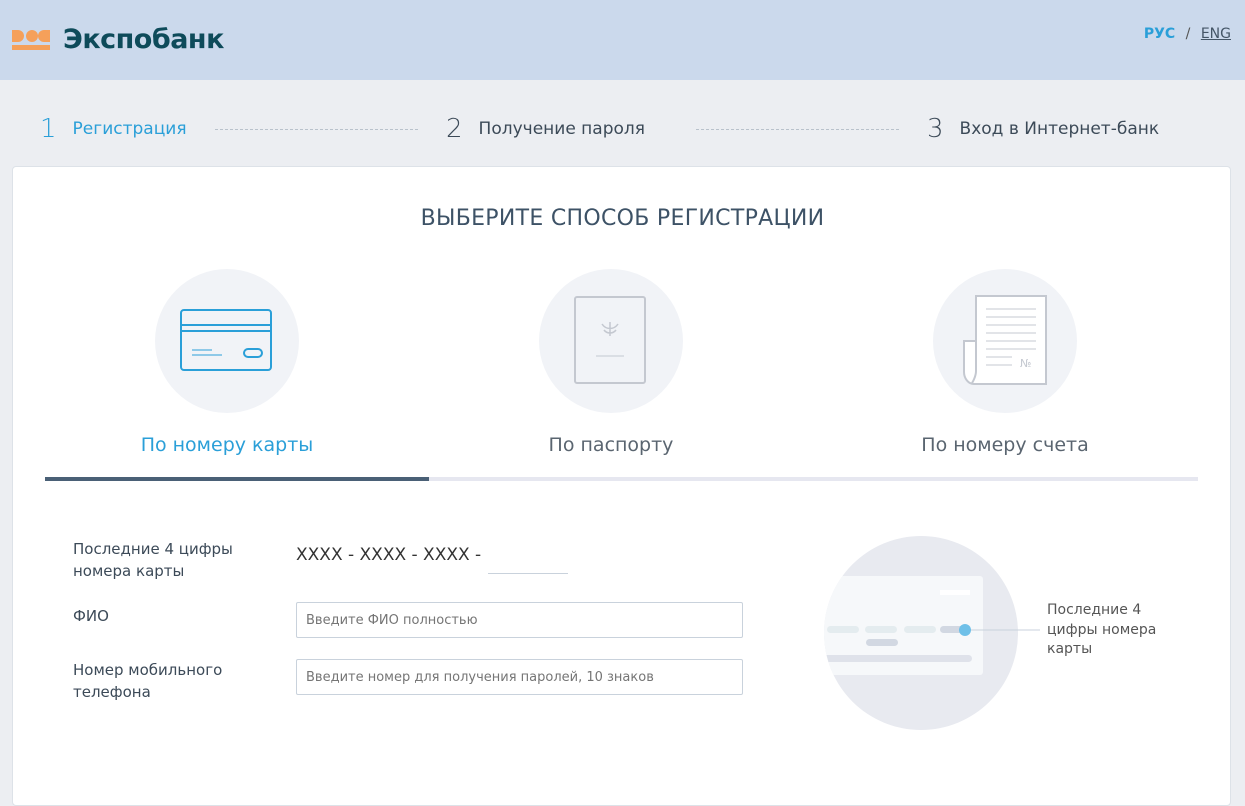  What do you see at coordinates (1216, 34) in the screenshot?
I see `lang-en: ENG` at bounding box center [1216, 34].